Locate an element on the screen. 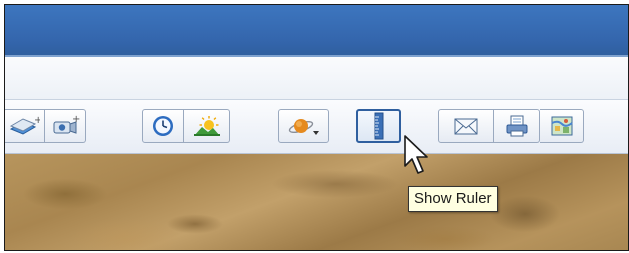 The height and width of the screenshot is (253, 629). show-ruler-button is located at coordinates (378, 126).